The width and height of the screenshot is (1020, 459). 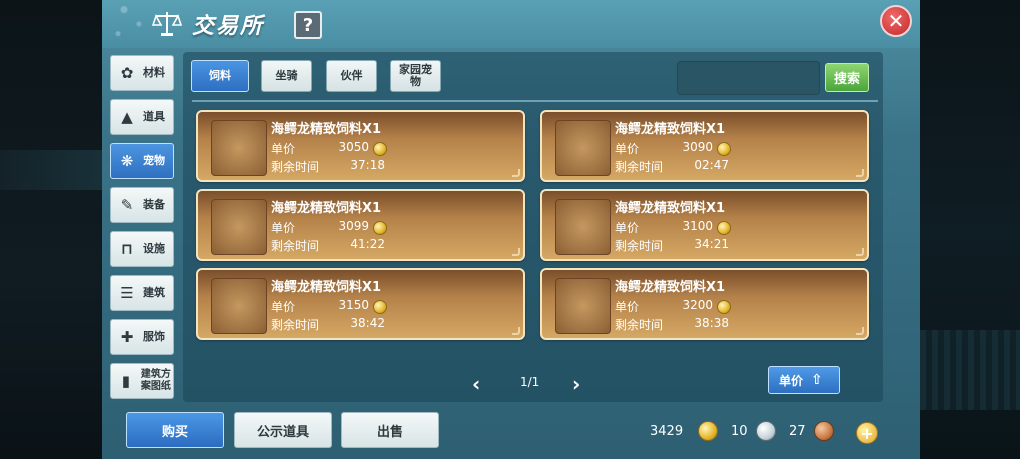 I want to click on equipment-icon: ✎, so click(x=127, y=205).